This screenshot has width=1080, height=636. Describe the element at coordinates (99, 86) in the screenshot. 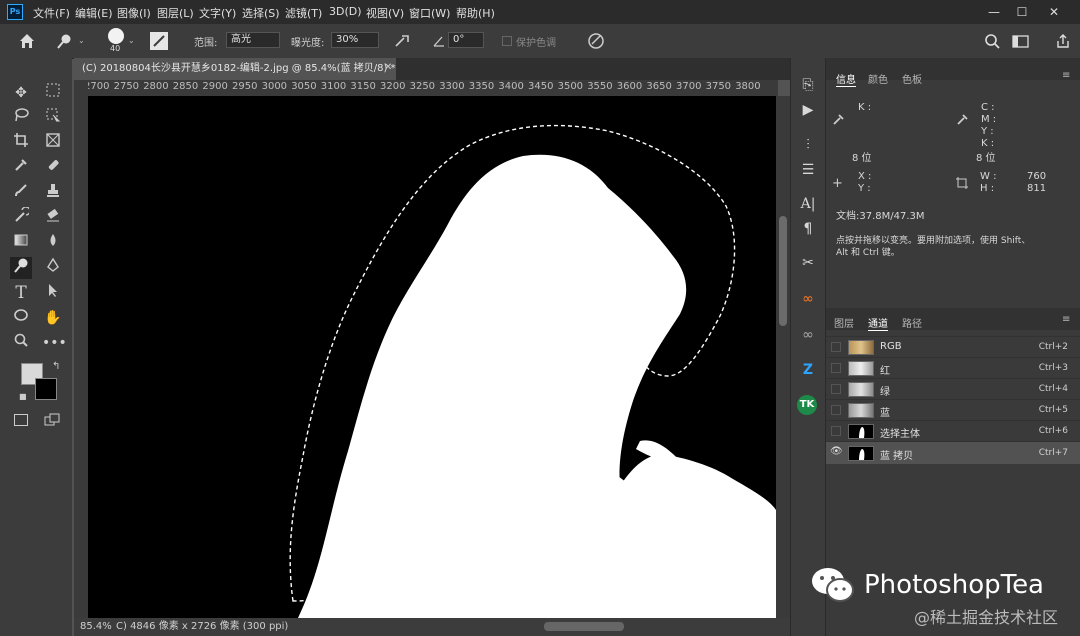

I see `ruler-tick: 2700` at that location.